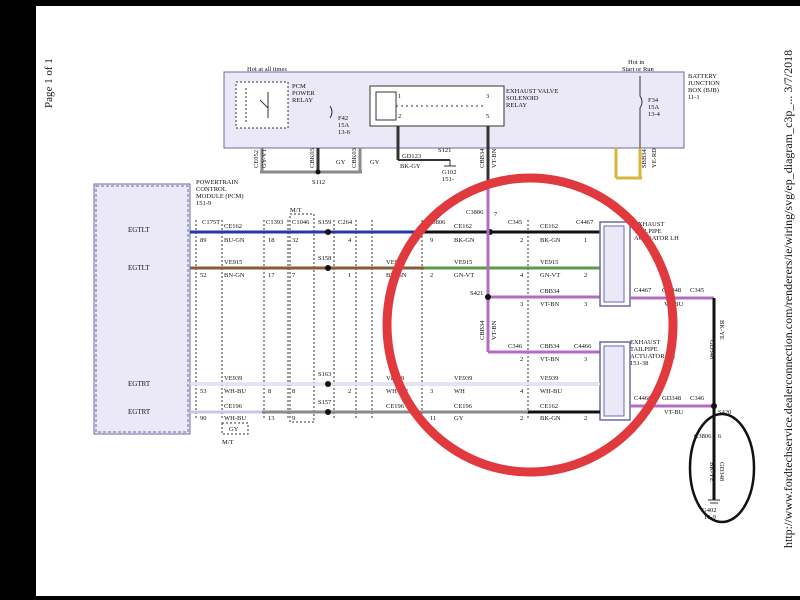 The height and width of the screenshot is (600, 800). I want to click on exhaust-relay-label-3: RELAY, so click(516, 105).